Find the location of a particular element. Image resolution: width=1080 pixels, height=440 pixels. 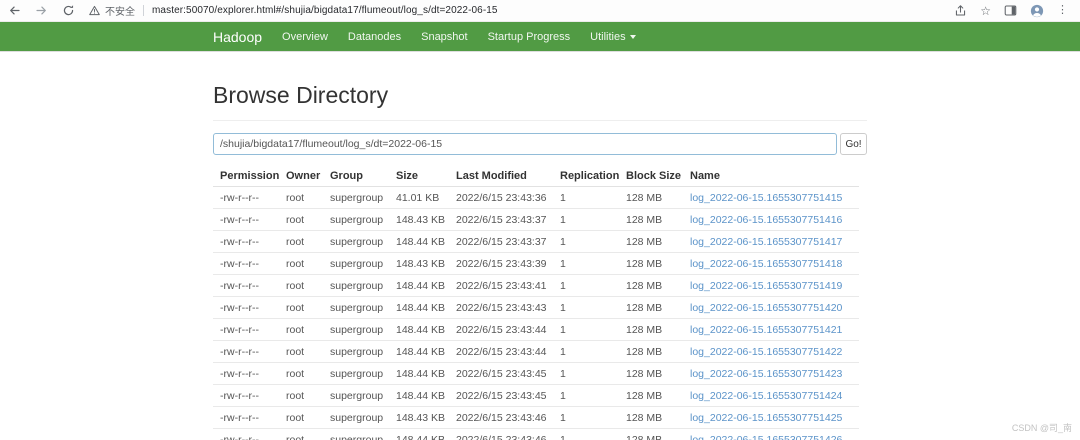

side-panel-icon is located at coordinates (1010, 10).